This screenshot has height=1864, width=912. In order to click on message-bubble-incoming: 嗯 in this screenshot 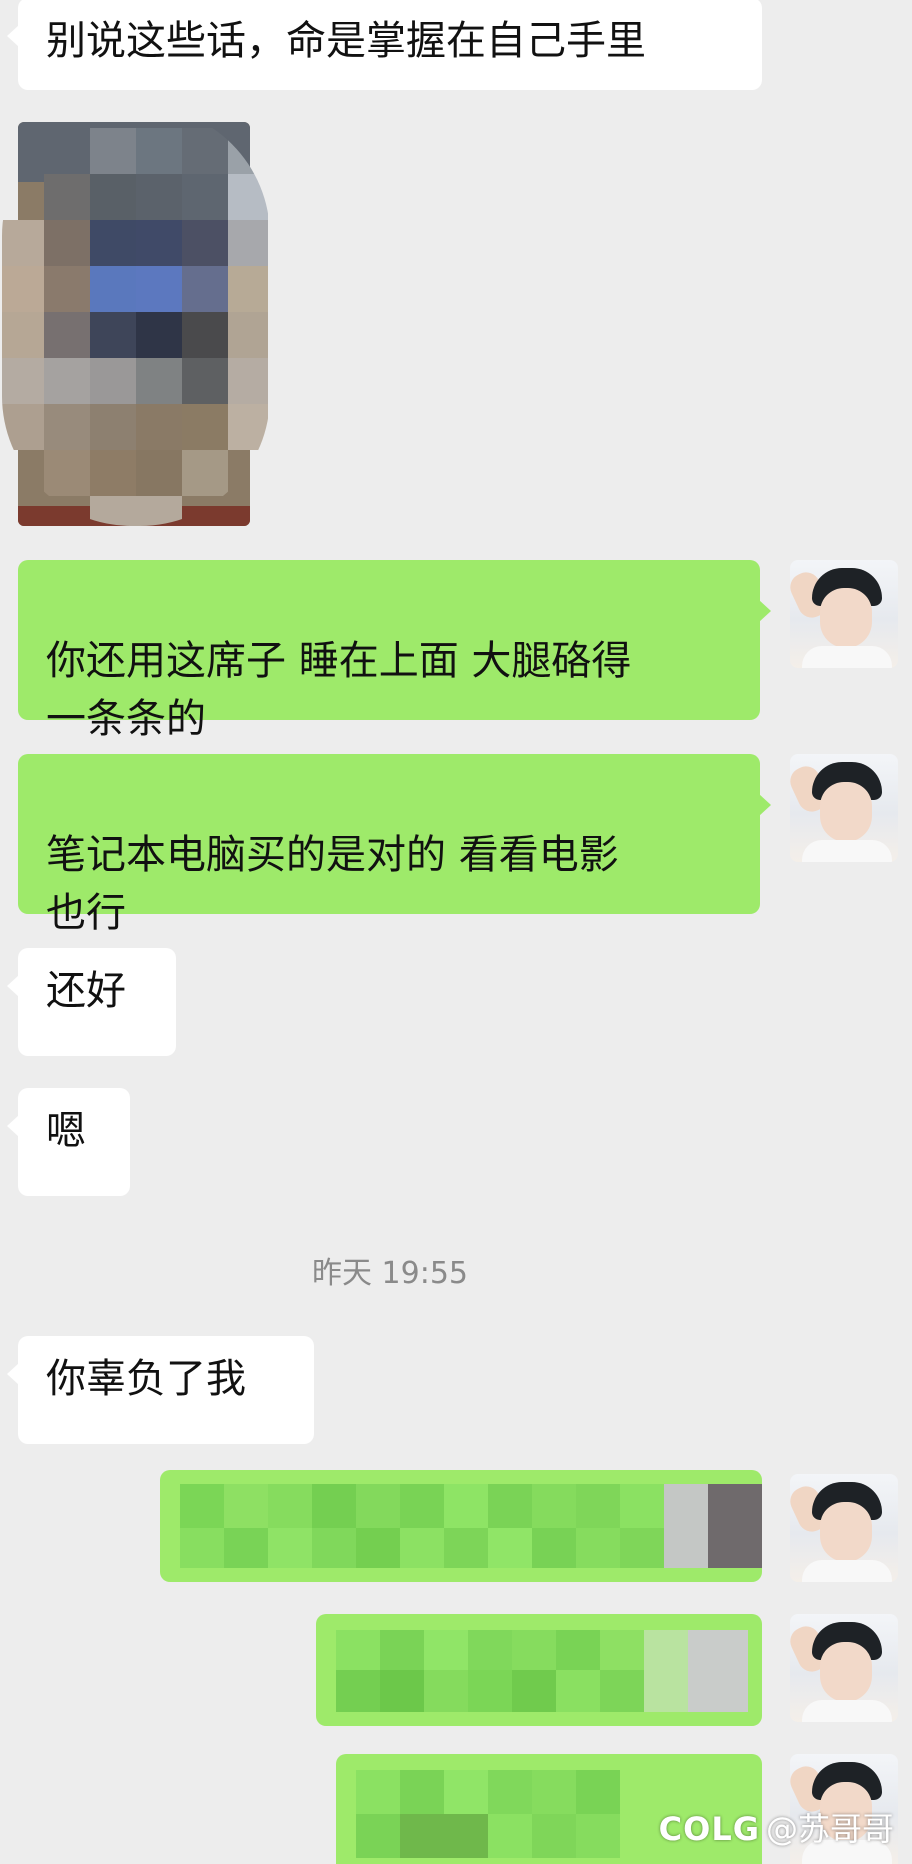, I will do `click(68, 1142)`.